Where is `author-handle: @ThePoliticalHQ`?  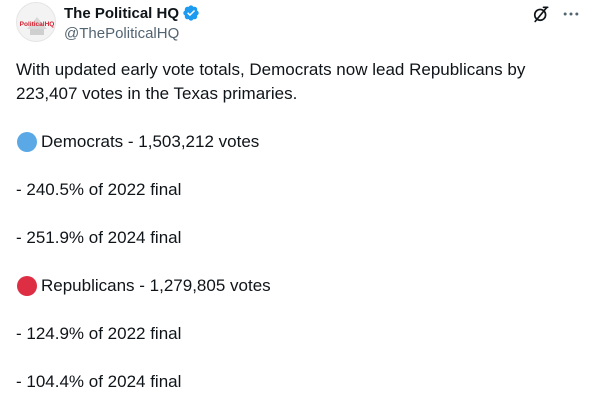
author-handle: @ThePoliticalHQ is located at coordinates (132, 33).